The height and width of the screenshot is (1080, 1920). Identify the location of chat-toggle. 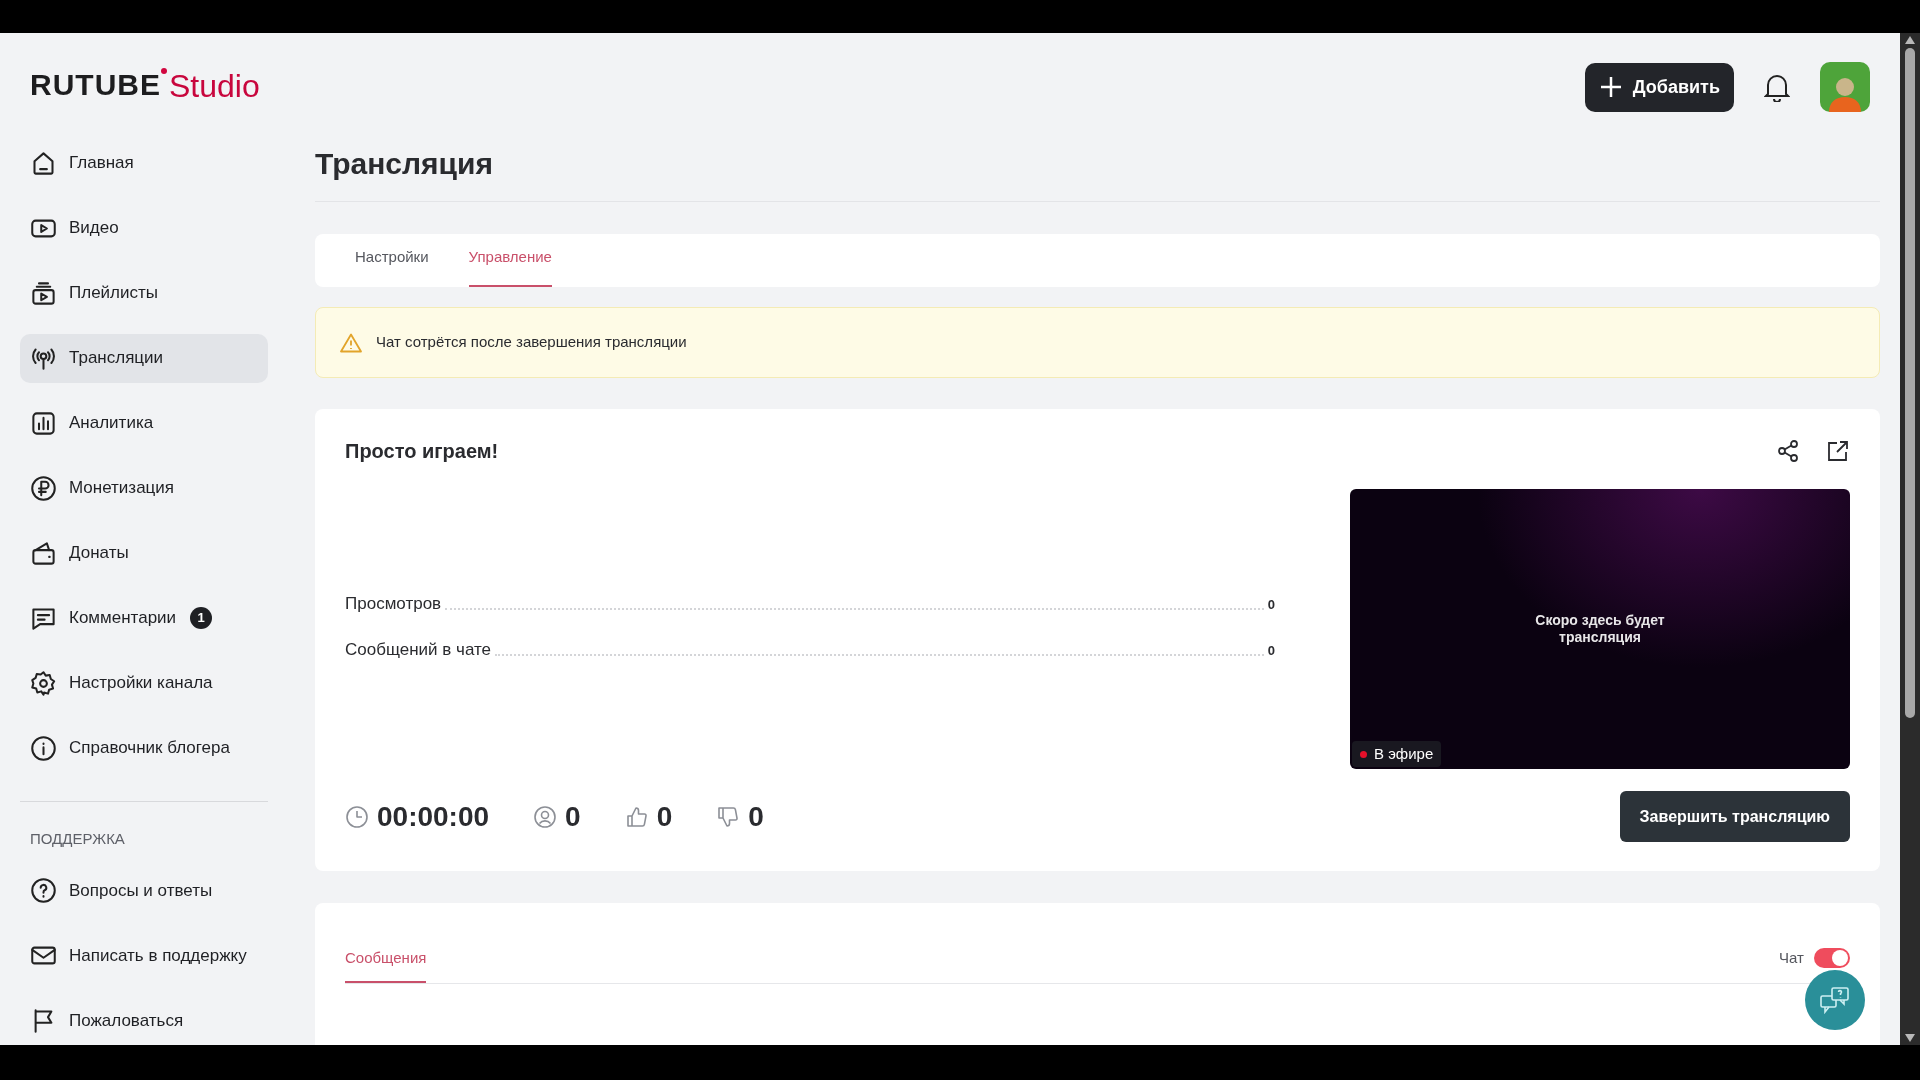
(1832, 958).